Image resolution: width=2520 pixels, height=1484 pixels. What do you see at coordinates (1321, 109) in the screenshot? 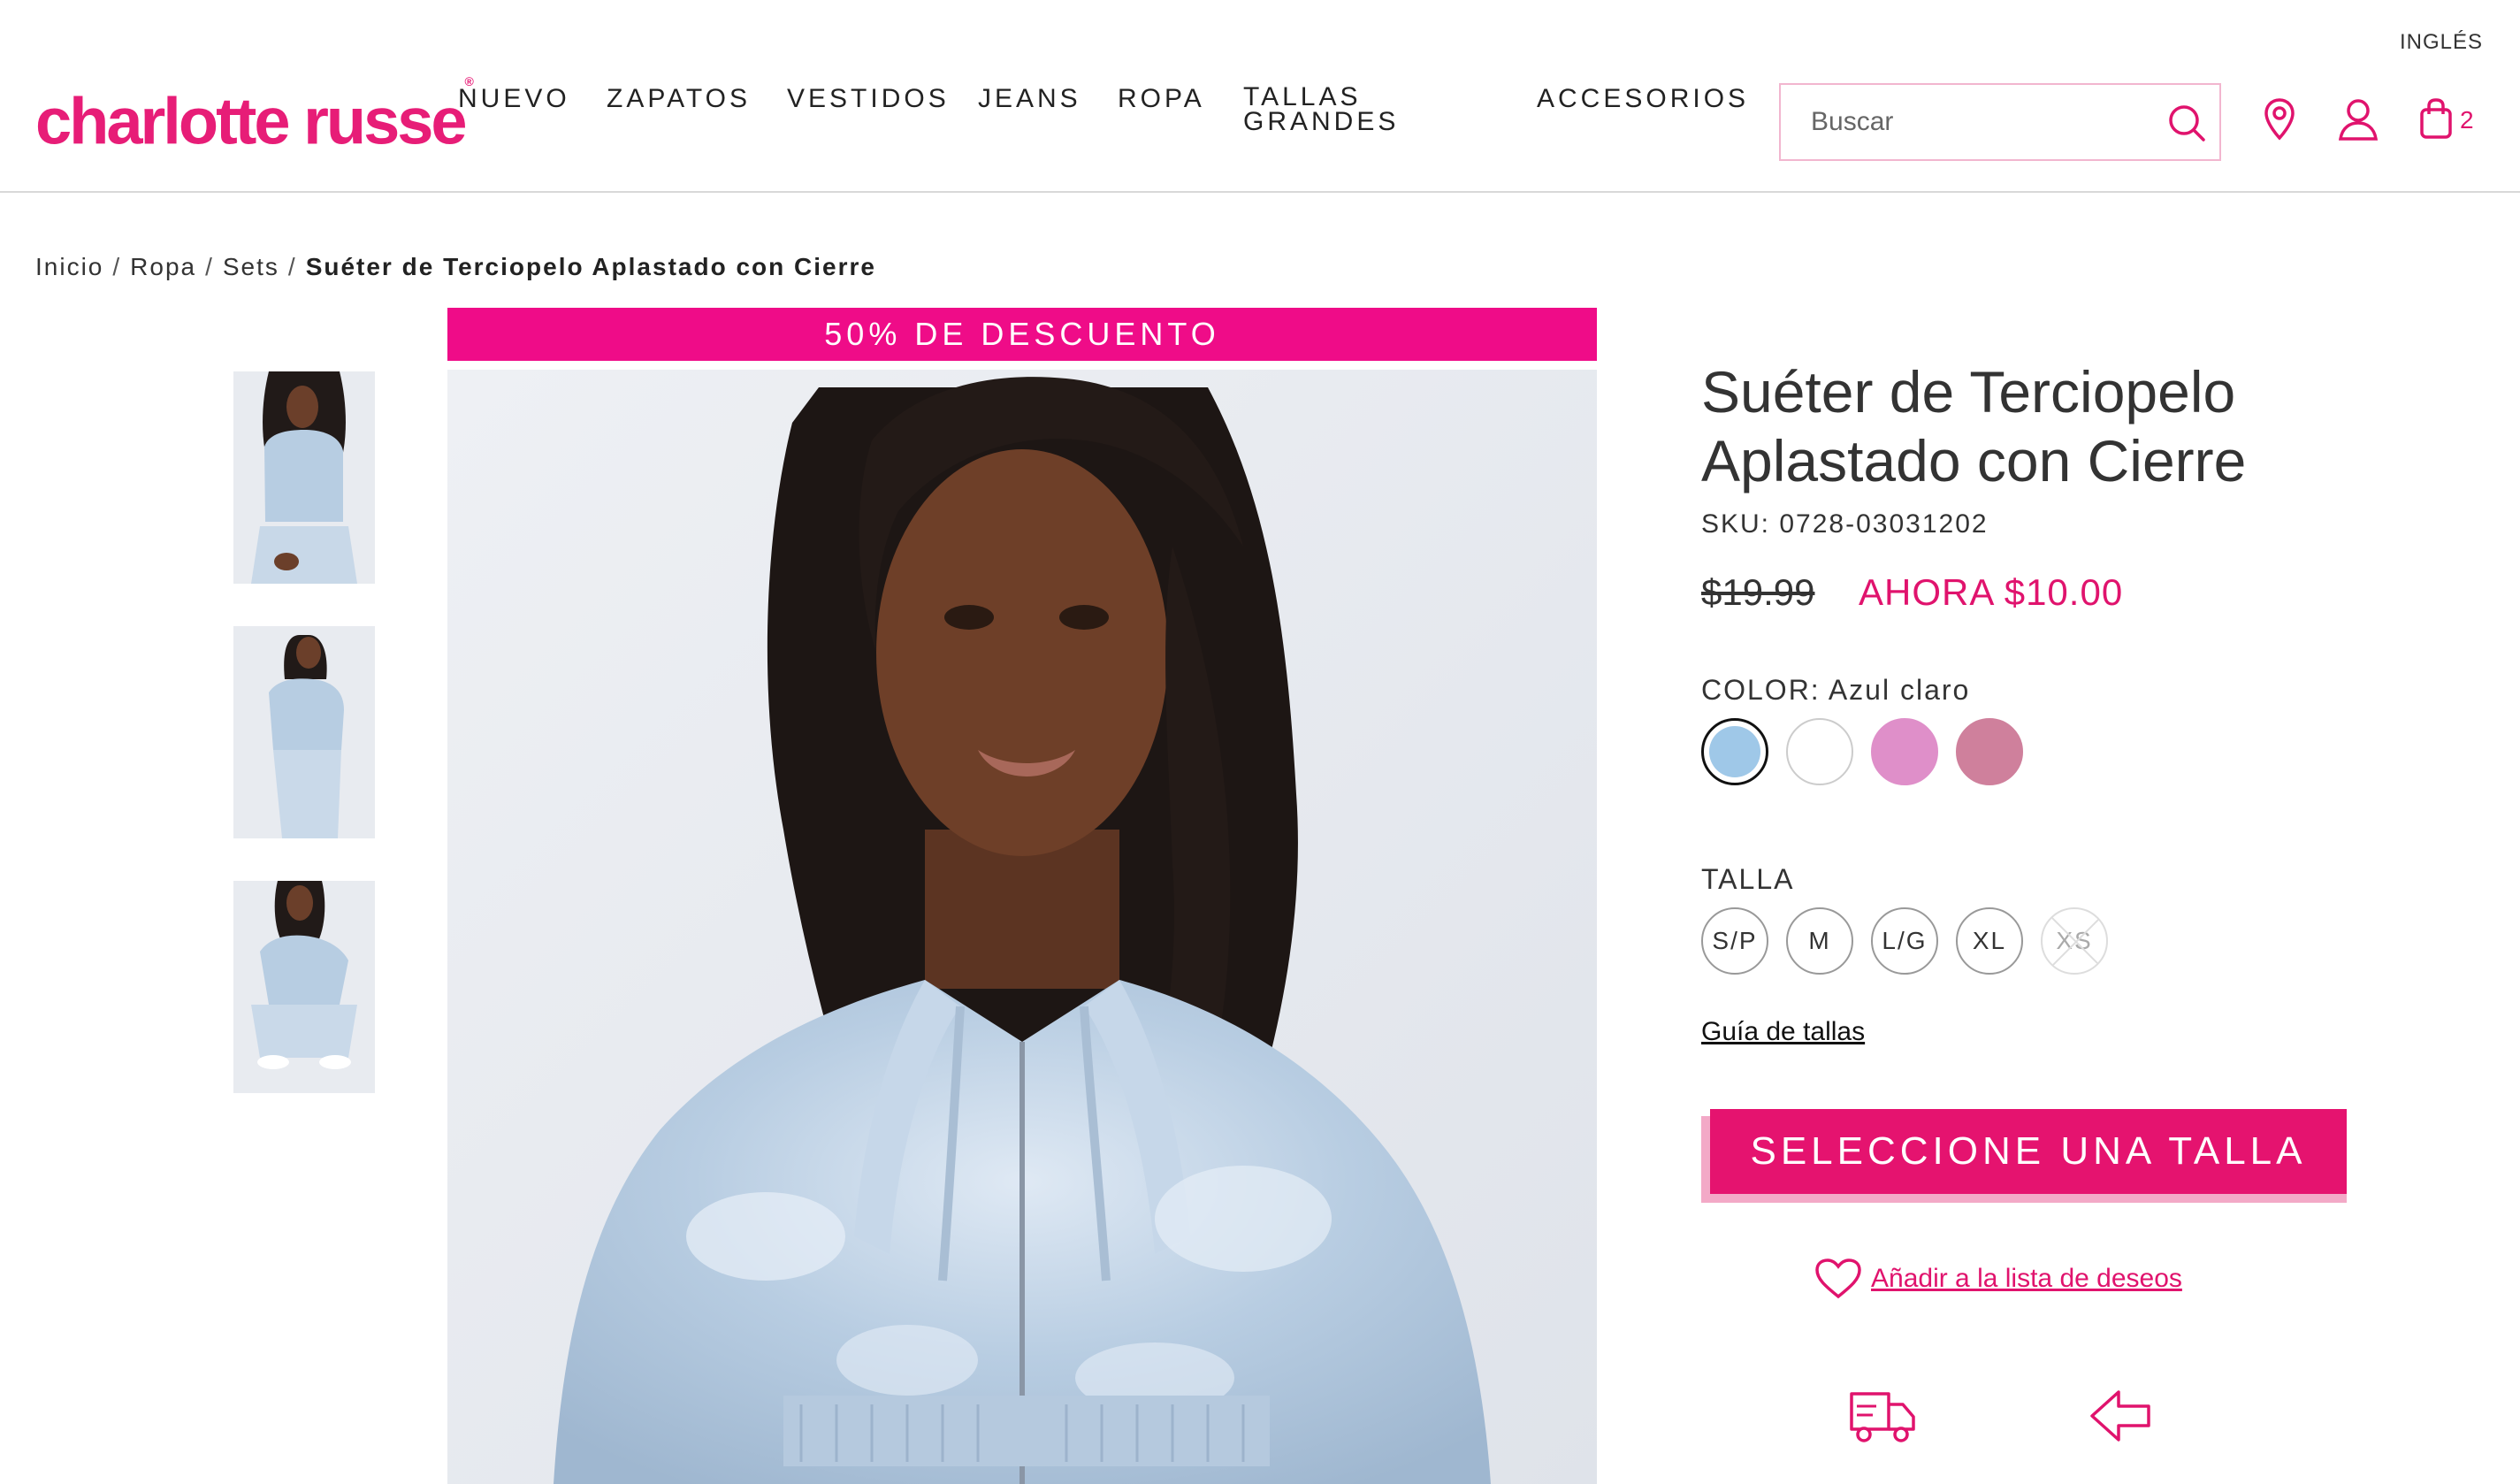
I see `nav-tallas-grandes: TALLAS GRANDES` at bounding box center [1321, 109].